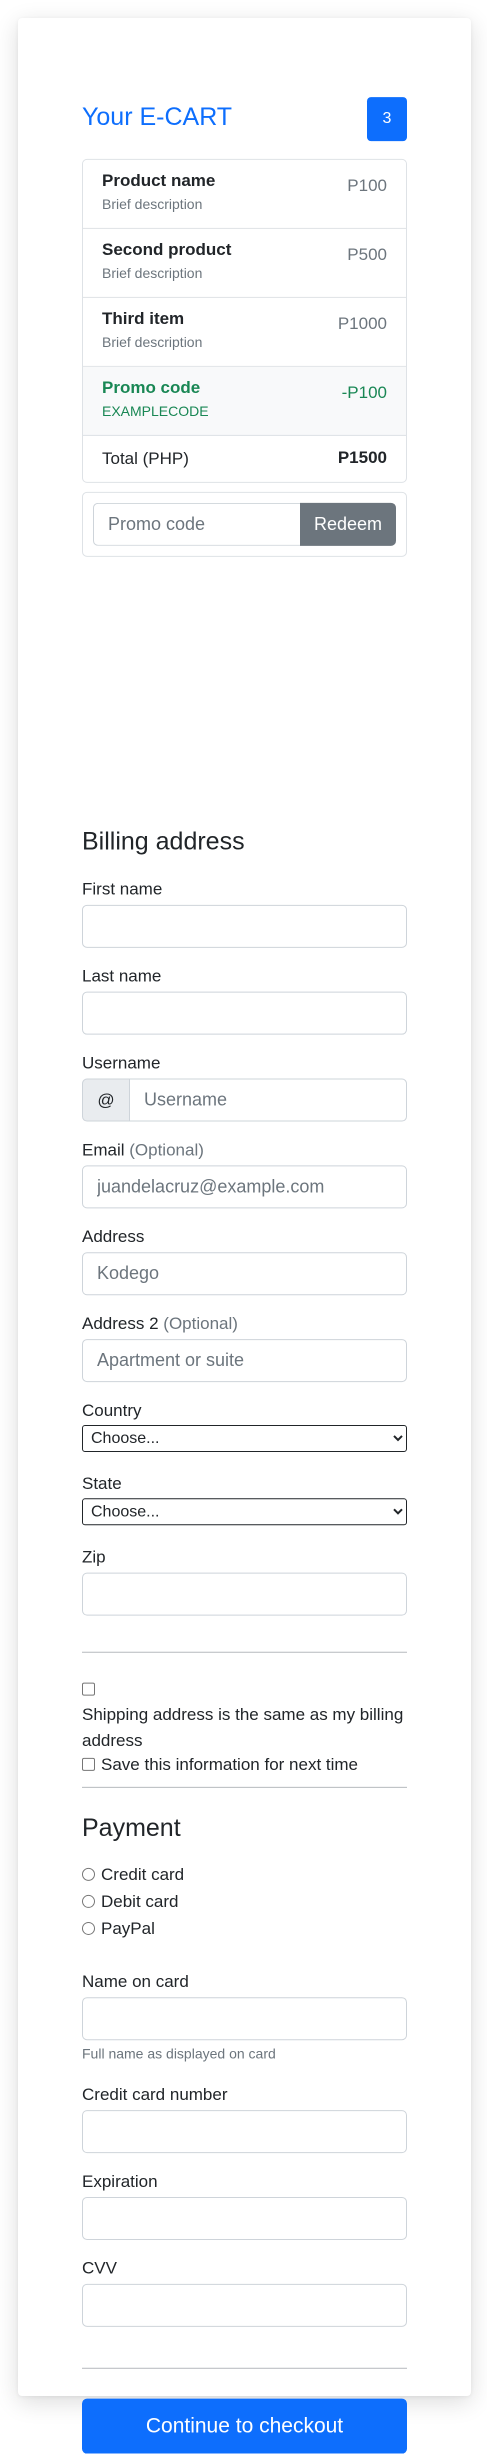 This screenshot has width=487, height=2454. Describe the element at coordinates (196, 524) in the screenshot. I see `promo-code-input` at that location.